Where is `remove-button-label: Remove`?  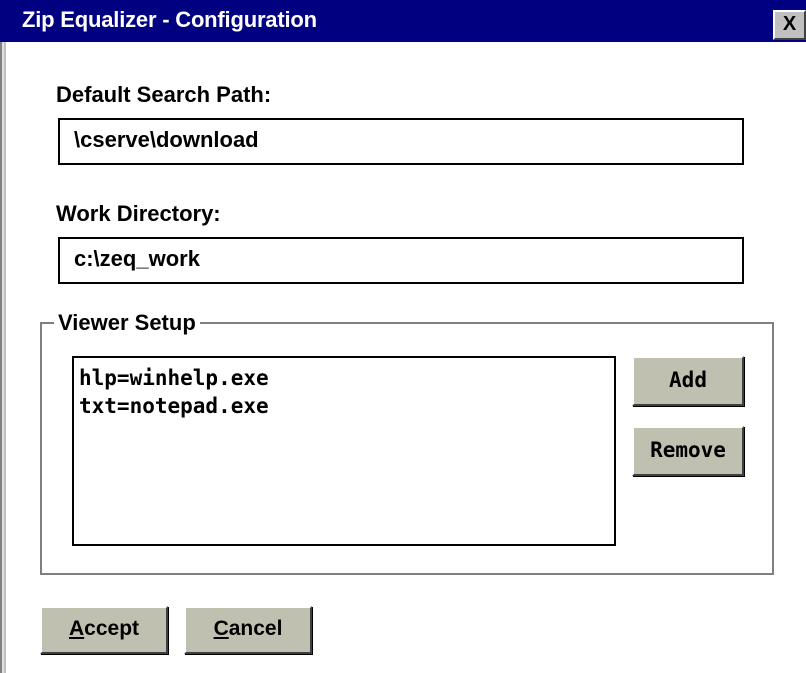 remove-button-label: Remove is located at coordinates (688, 450).